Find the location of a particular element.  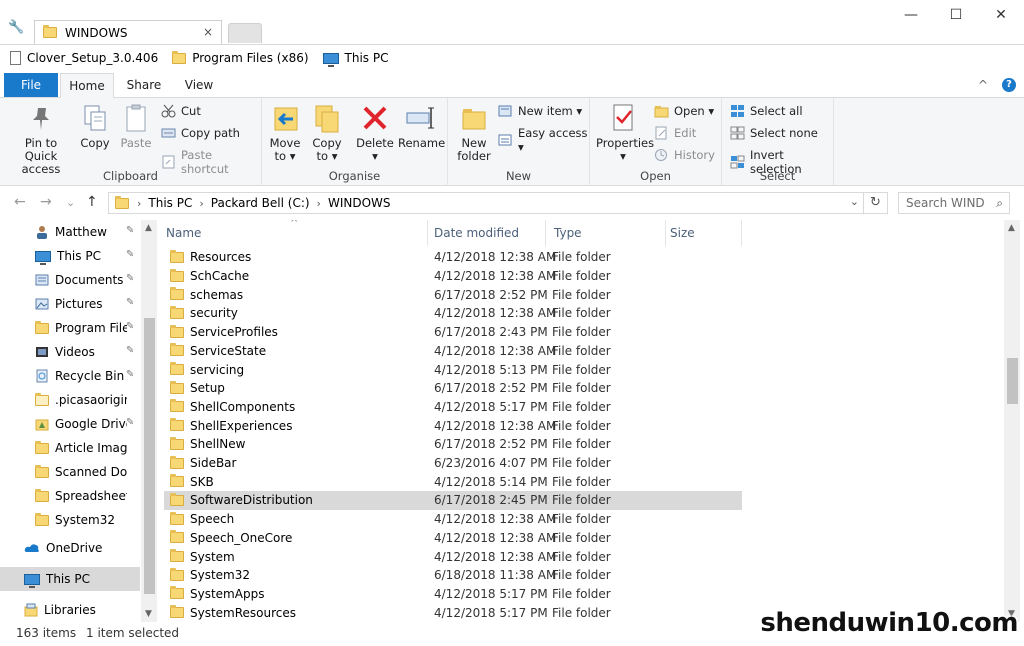

close-button: ✕ is located at coordinates (1001, 15).